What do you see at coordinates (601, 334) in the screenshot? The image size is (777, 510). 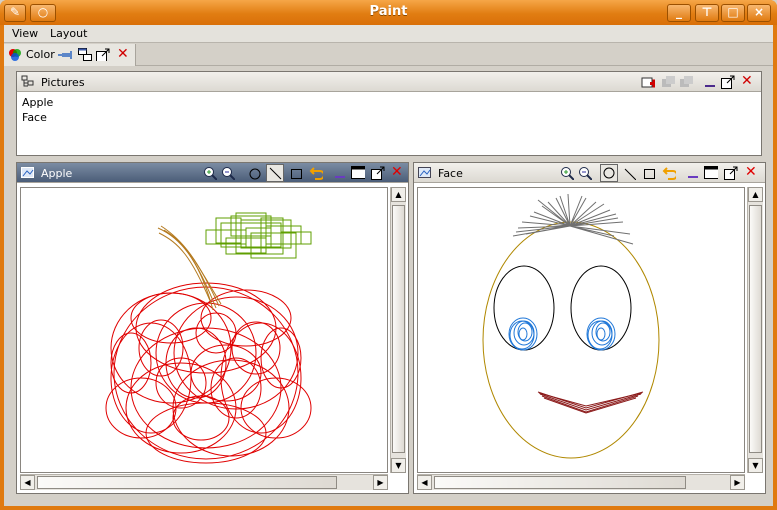 I see `right-pupil` at bounding box center [601, 334].